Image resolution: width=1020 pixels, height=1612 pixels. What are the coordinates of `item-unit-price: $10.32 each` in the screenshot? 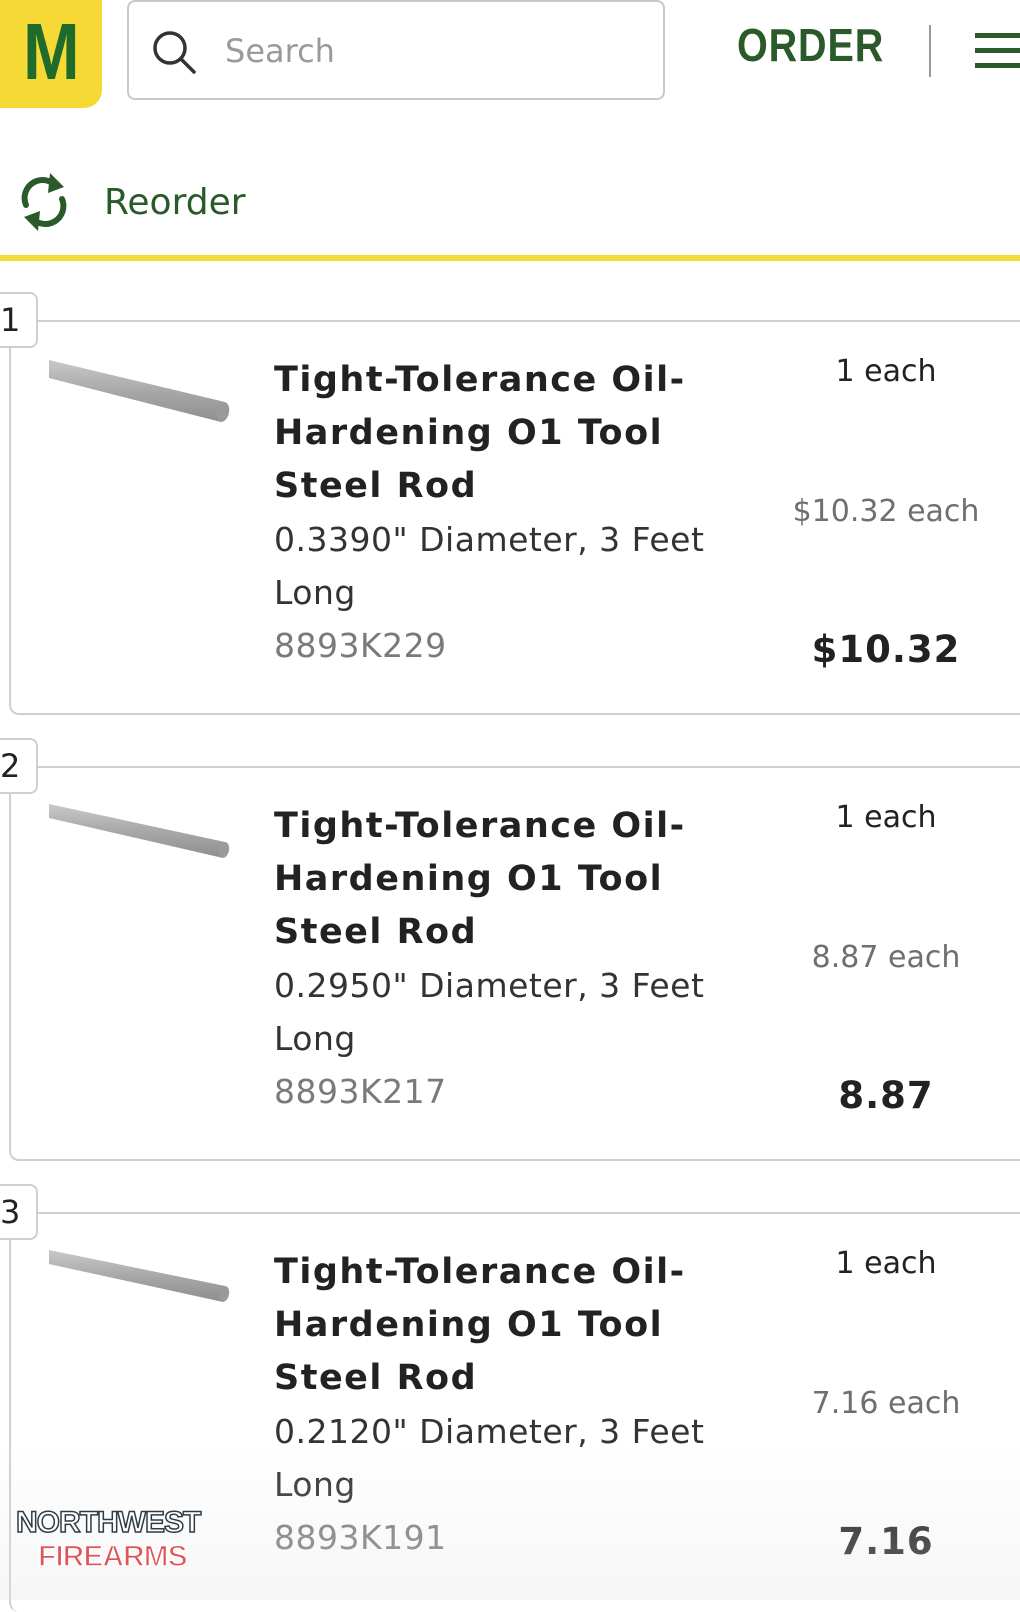 It's located at (886, 511).